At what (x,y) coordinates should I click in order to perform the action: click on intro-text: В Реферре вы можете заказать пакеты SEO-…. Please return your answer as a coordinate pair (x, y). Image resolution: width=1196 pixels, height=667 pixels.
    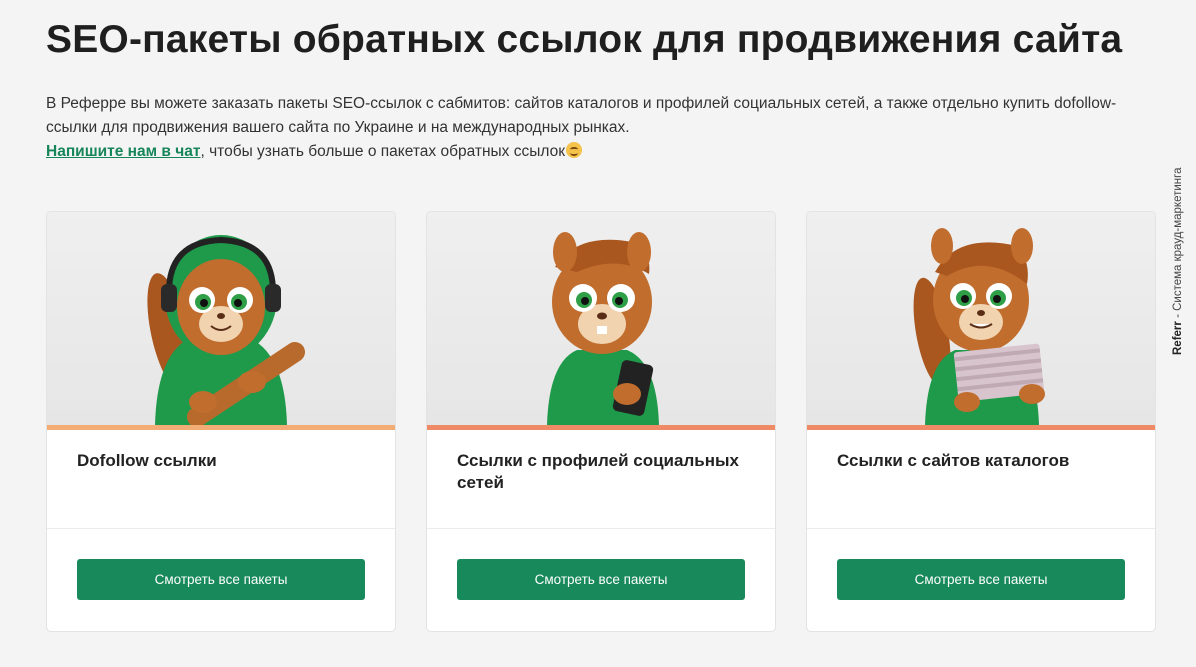
    Looking at the image, I should click on (586, 128).